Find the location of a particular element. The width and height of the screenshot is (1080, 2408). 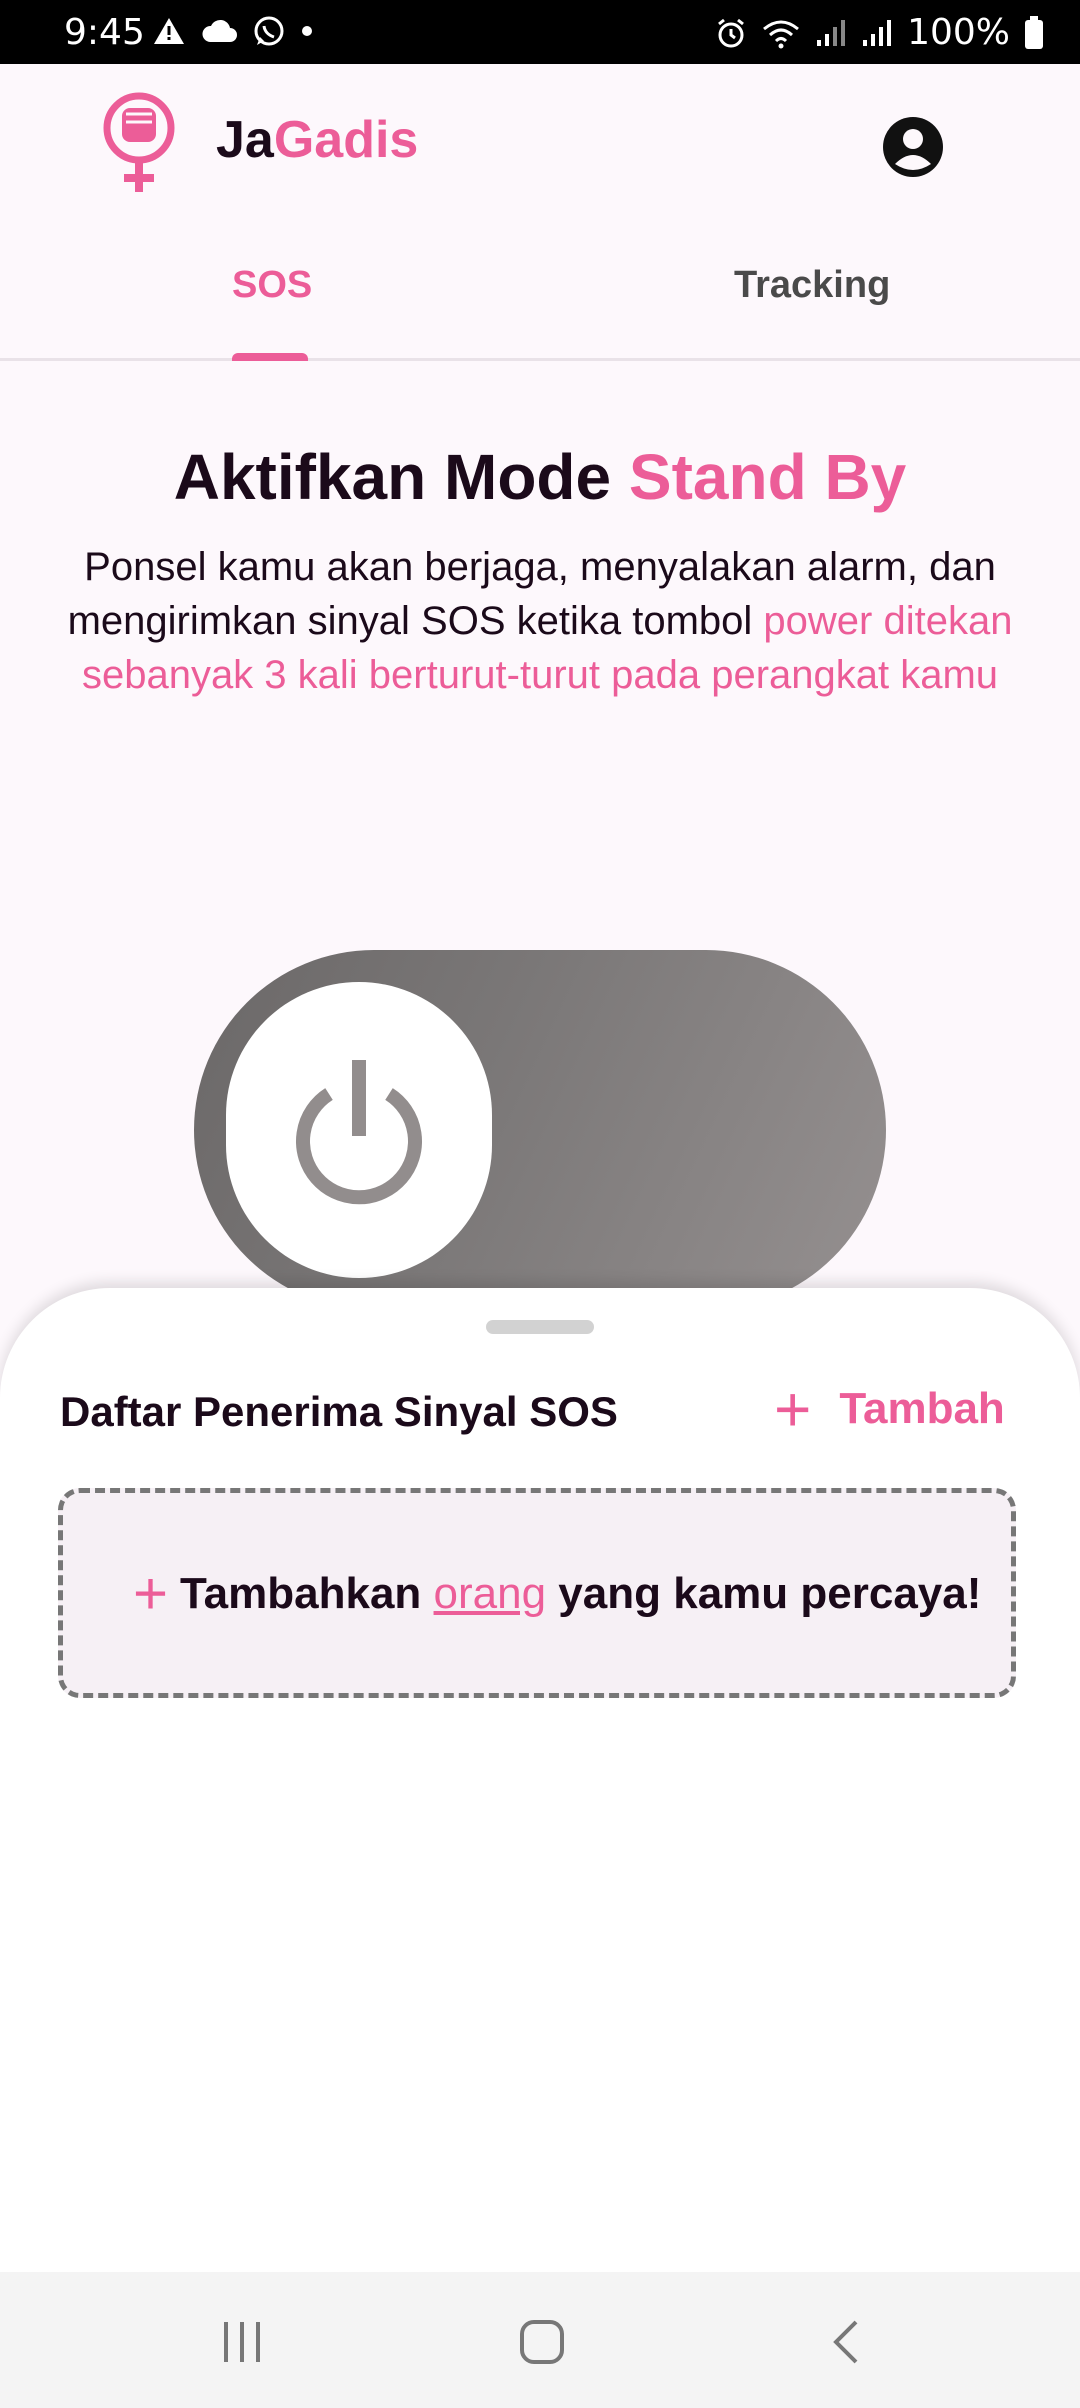

add-trusted-person-box: + Tambahkan orang yang kamu percaya! is located at coordinates (537, 1593).